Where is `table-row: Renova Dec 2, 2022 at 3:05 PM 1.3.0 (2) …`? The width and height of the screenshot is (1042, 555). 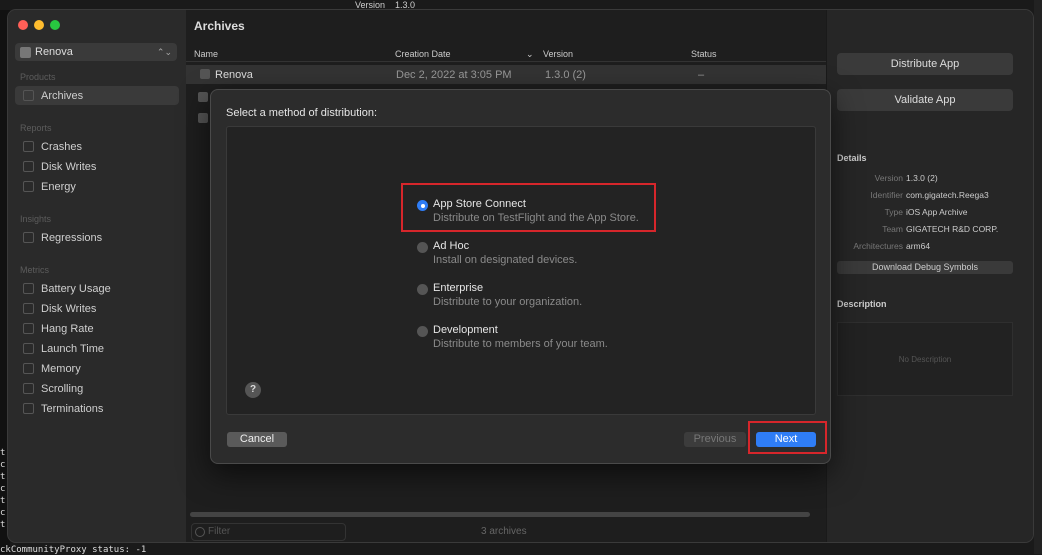 table-row: Renova Dec 2, 2022 at 3:05 PM 1.3.0 (2) … is located at coordinates (506, 74).